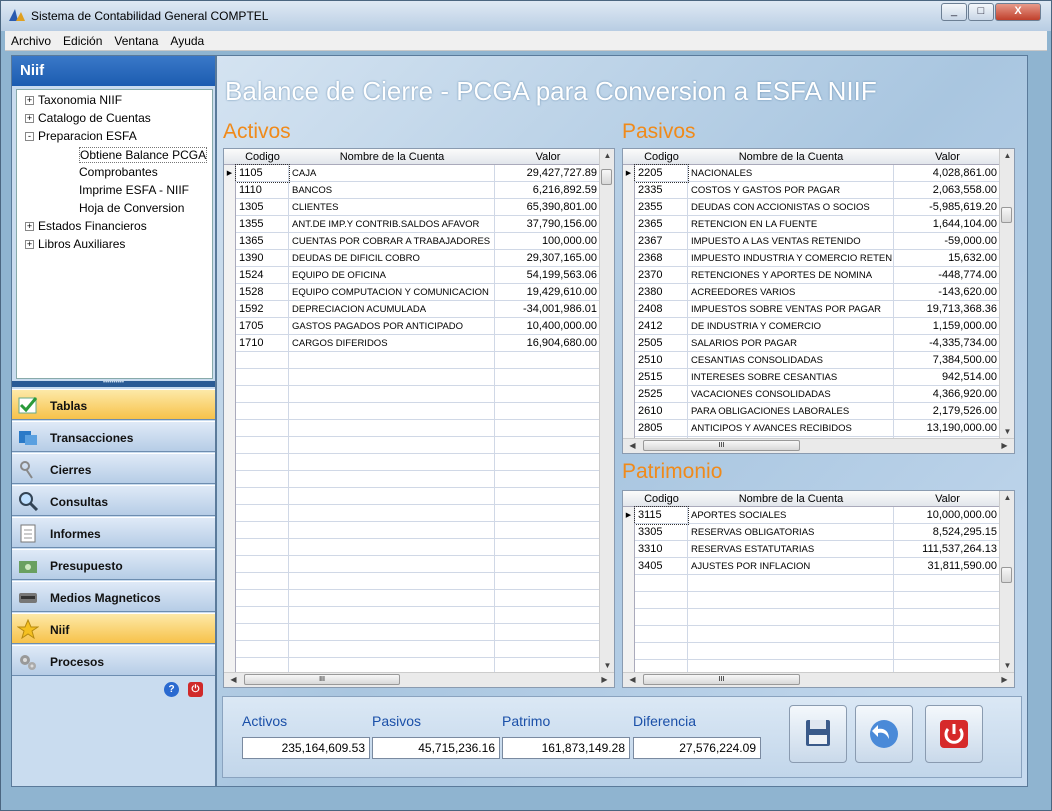  I want to click on table-row: 2525 VACACIONES CONSOLIDADAS 4,366,920.00, so click(812, 394).